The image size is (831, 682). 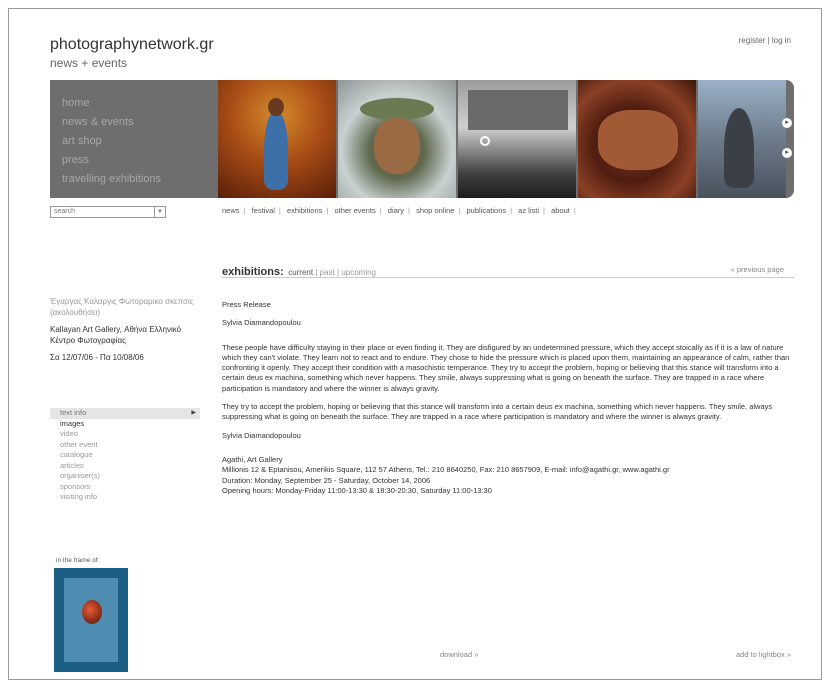 I want to click on author-bottom: Sylvia Diamandopoulou, so click(x=261, y=435).